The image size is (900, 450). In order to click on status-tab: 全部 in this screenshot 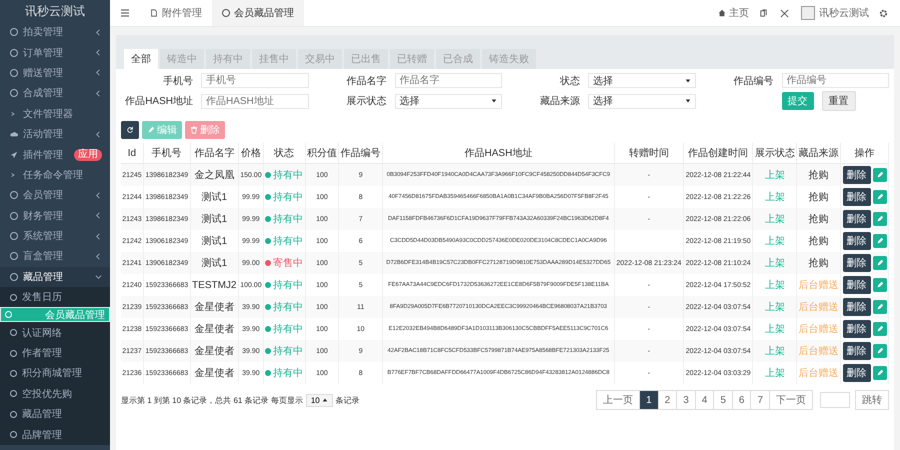, I will do `click(141, 59)`.